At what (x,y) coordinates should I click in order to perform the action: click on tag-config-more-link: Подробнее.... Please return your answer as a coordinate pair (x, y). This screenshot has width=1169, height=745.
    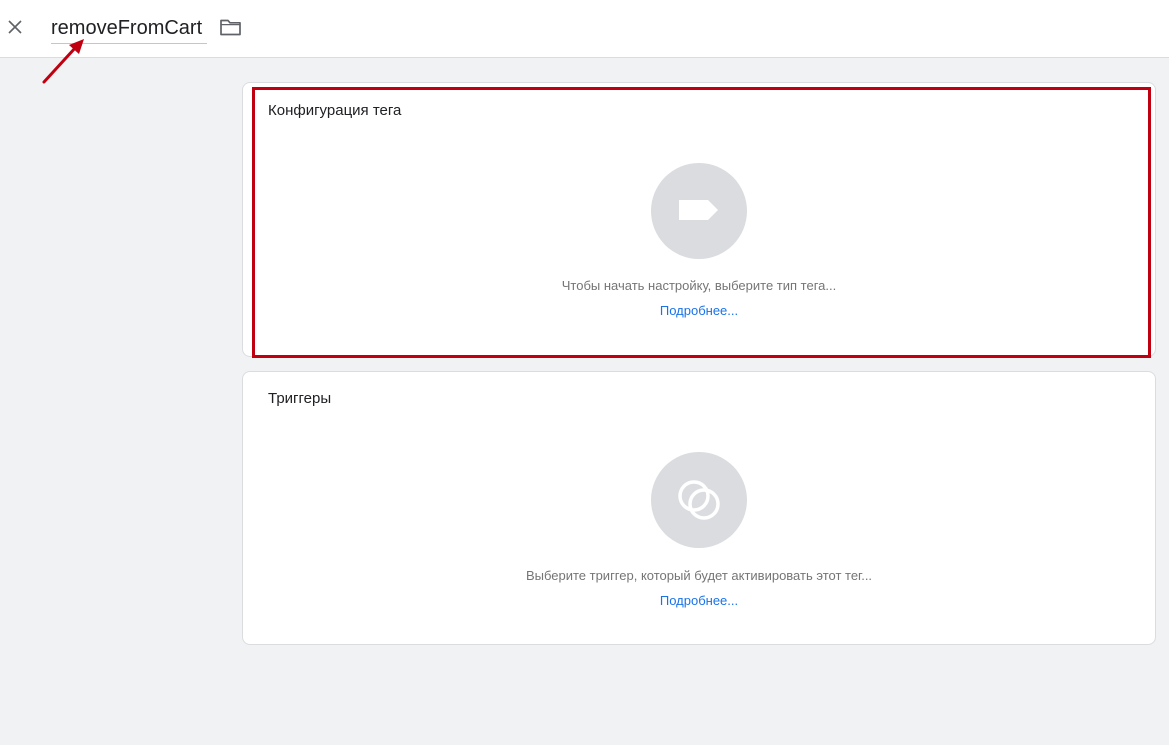
    Looking at the image, I should click on (699, 310).